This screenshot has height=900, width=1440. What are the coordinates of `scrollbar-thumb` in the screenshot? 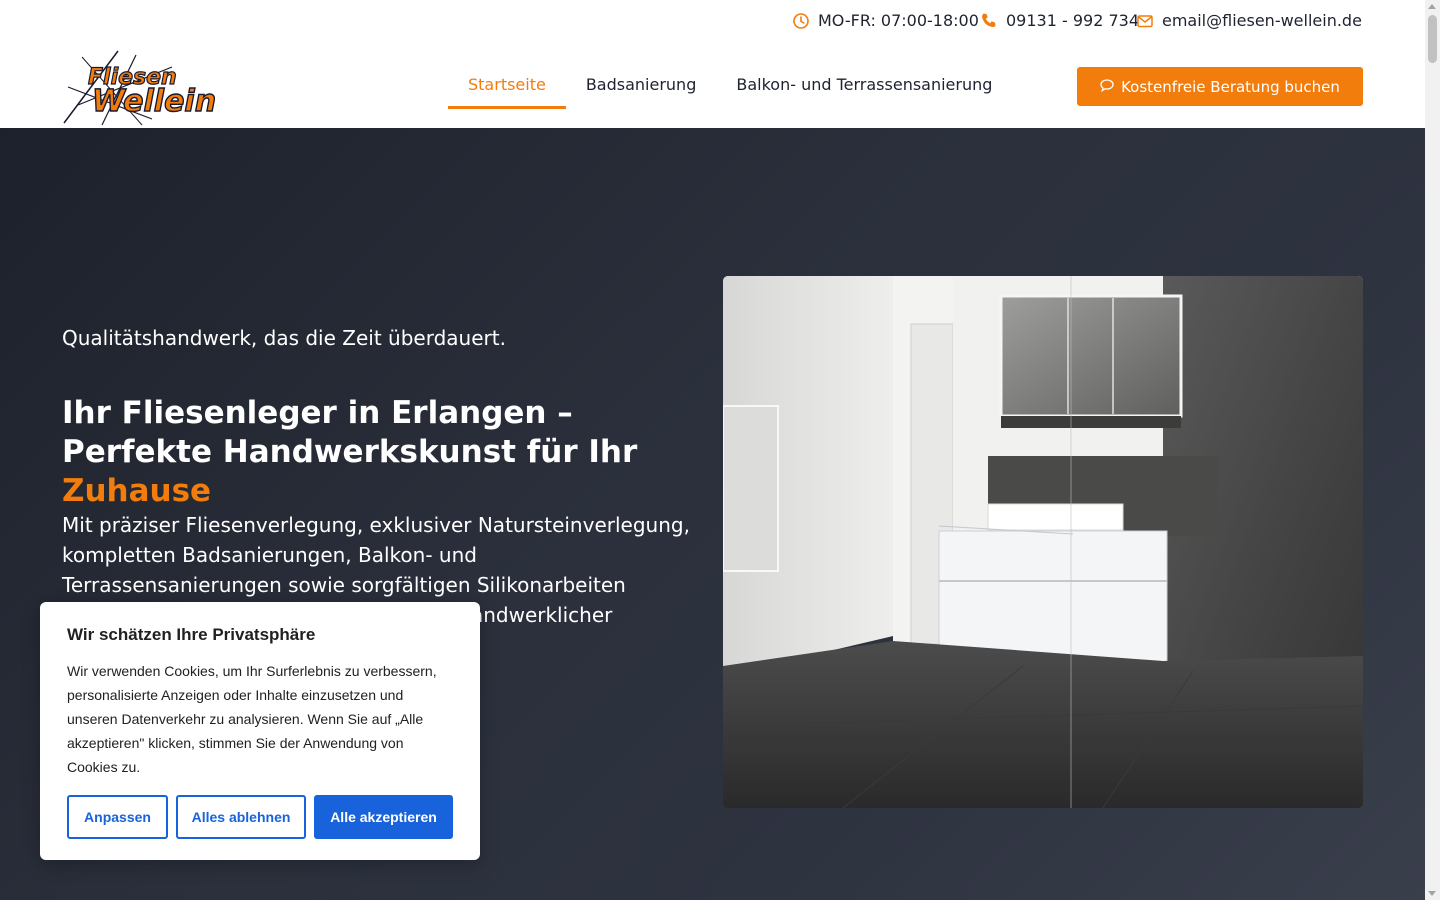 It's located at (1432, 39).